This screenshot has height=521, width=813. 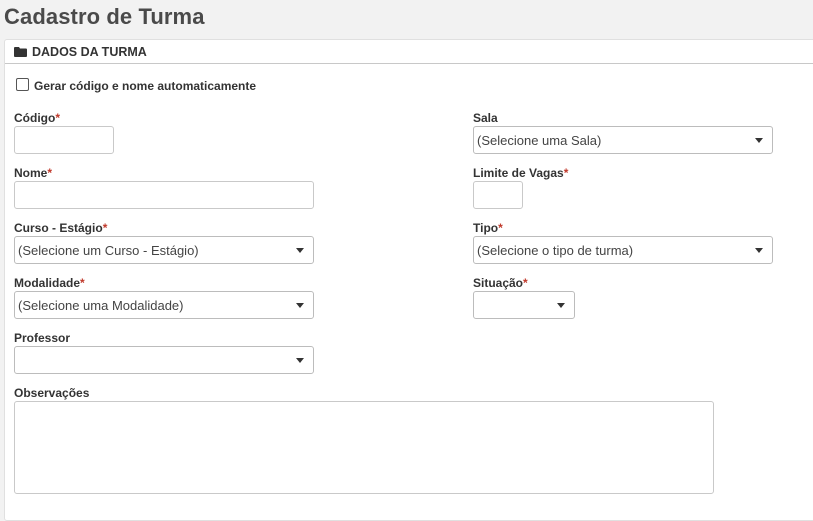 What do you see at coordinates (409, 52) in the screenshot?
I see `panel-header: DADOS DA TURMA` at bounding box center [409, 52].